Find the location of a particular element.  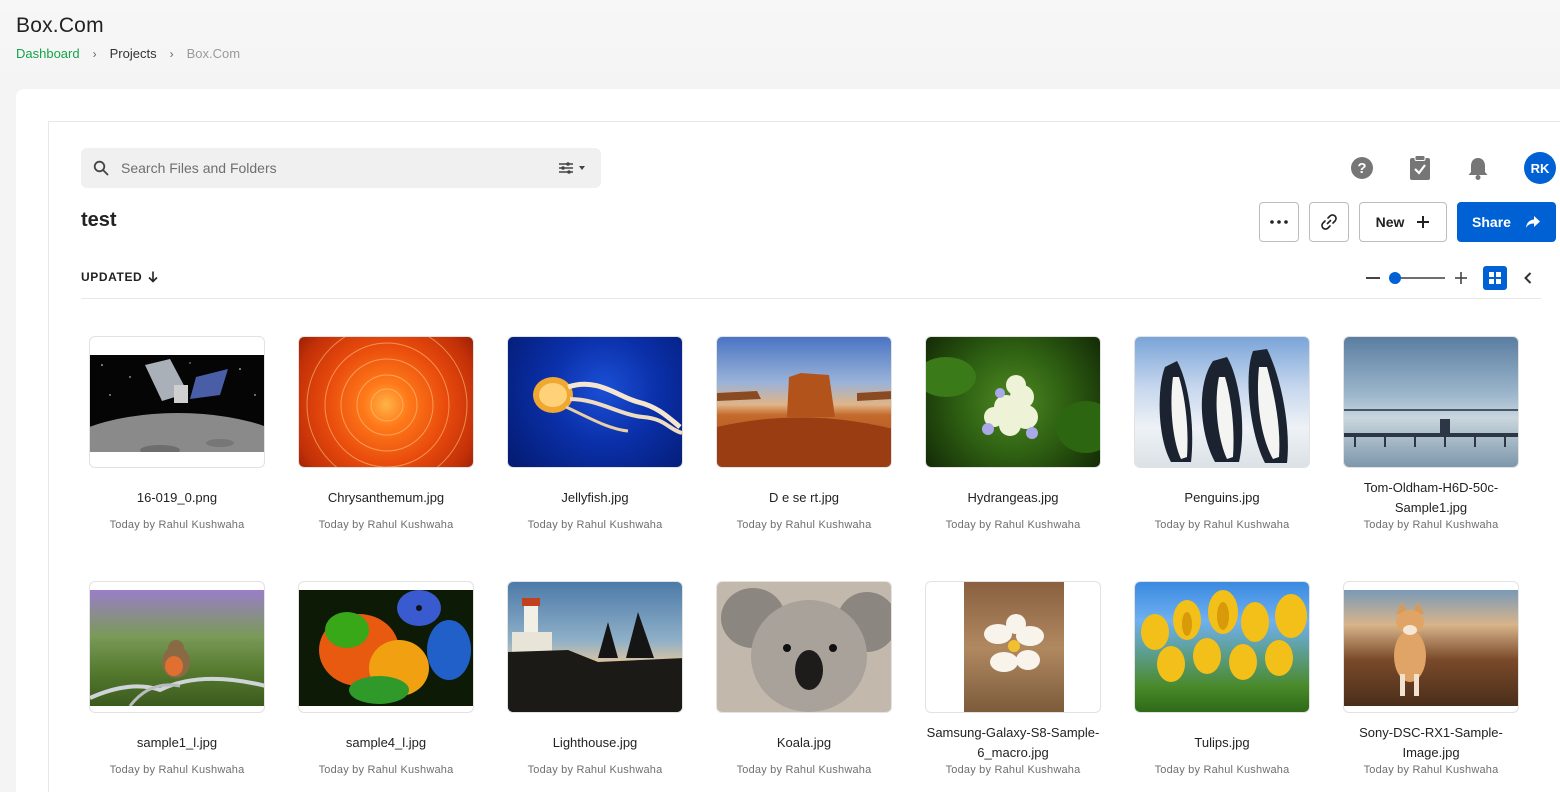

filter-options-icon is located at coordinates (573, 168).